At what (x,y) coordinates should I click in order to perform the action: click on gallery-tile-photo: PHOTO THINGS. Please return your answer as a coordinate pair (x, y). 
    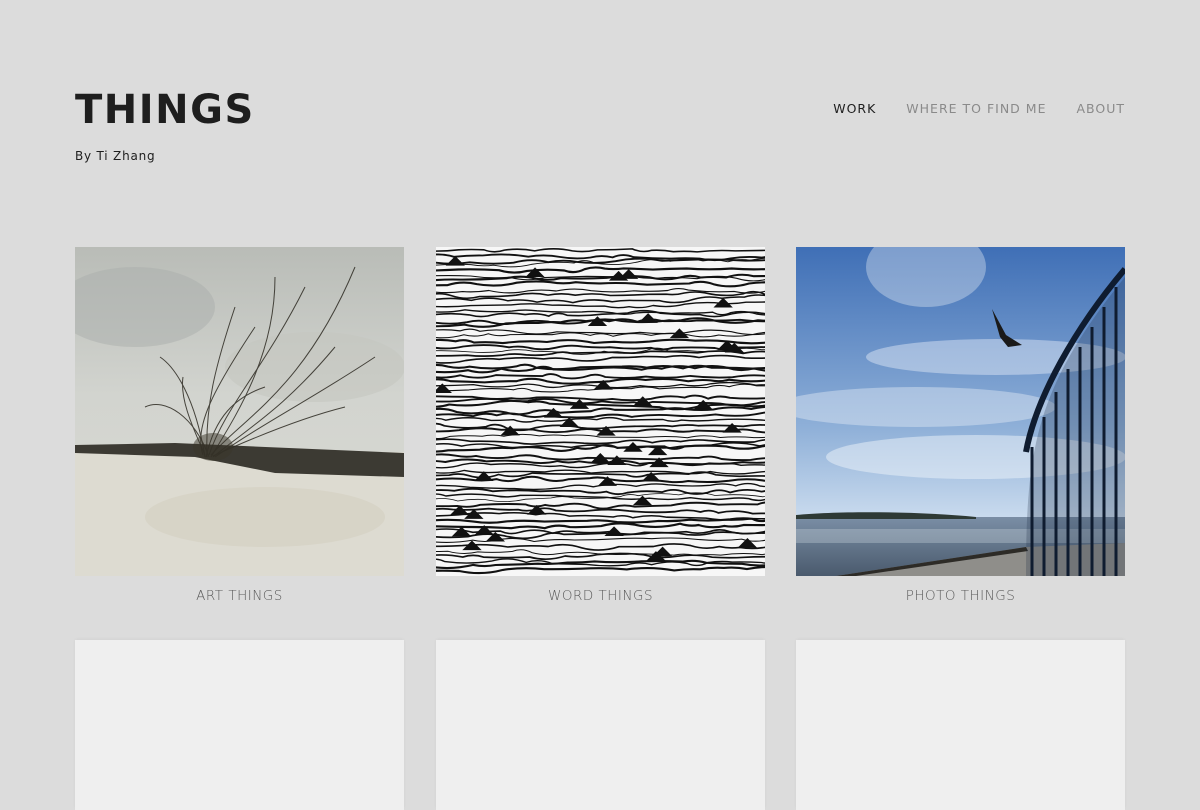
    Looking at the image, I should click on (960, 425).